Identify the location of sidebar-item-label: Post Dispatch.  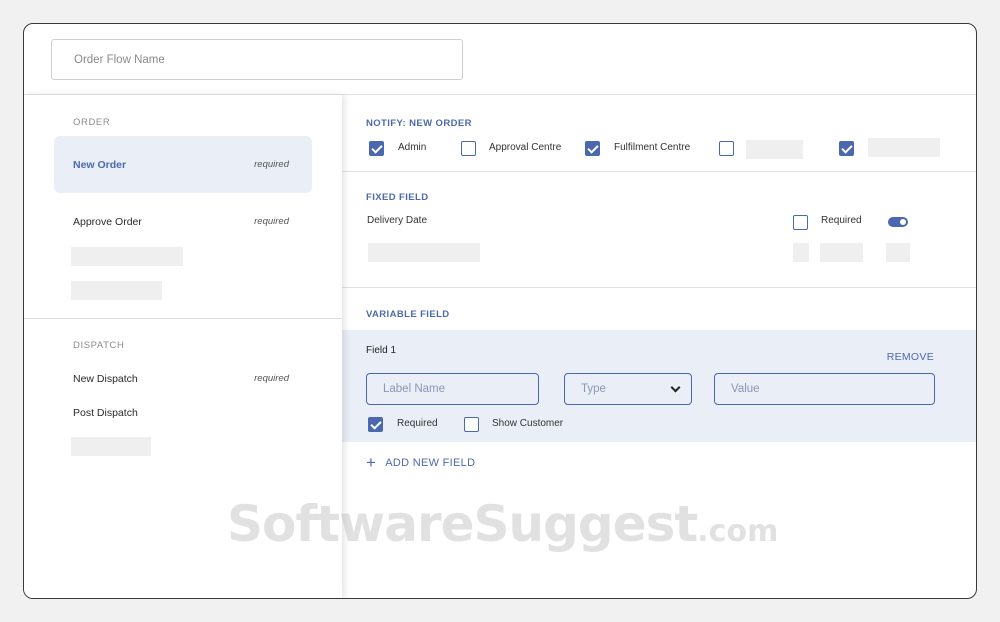
(105, 412).